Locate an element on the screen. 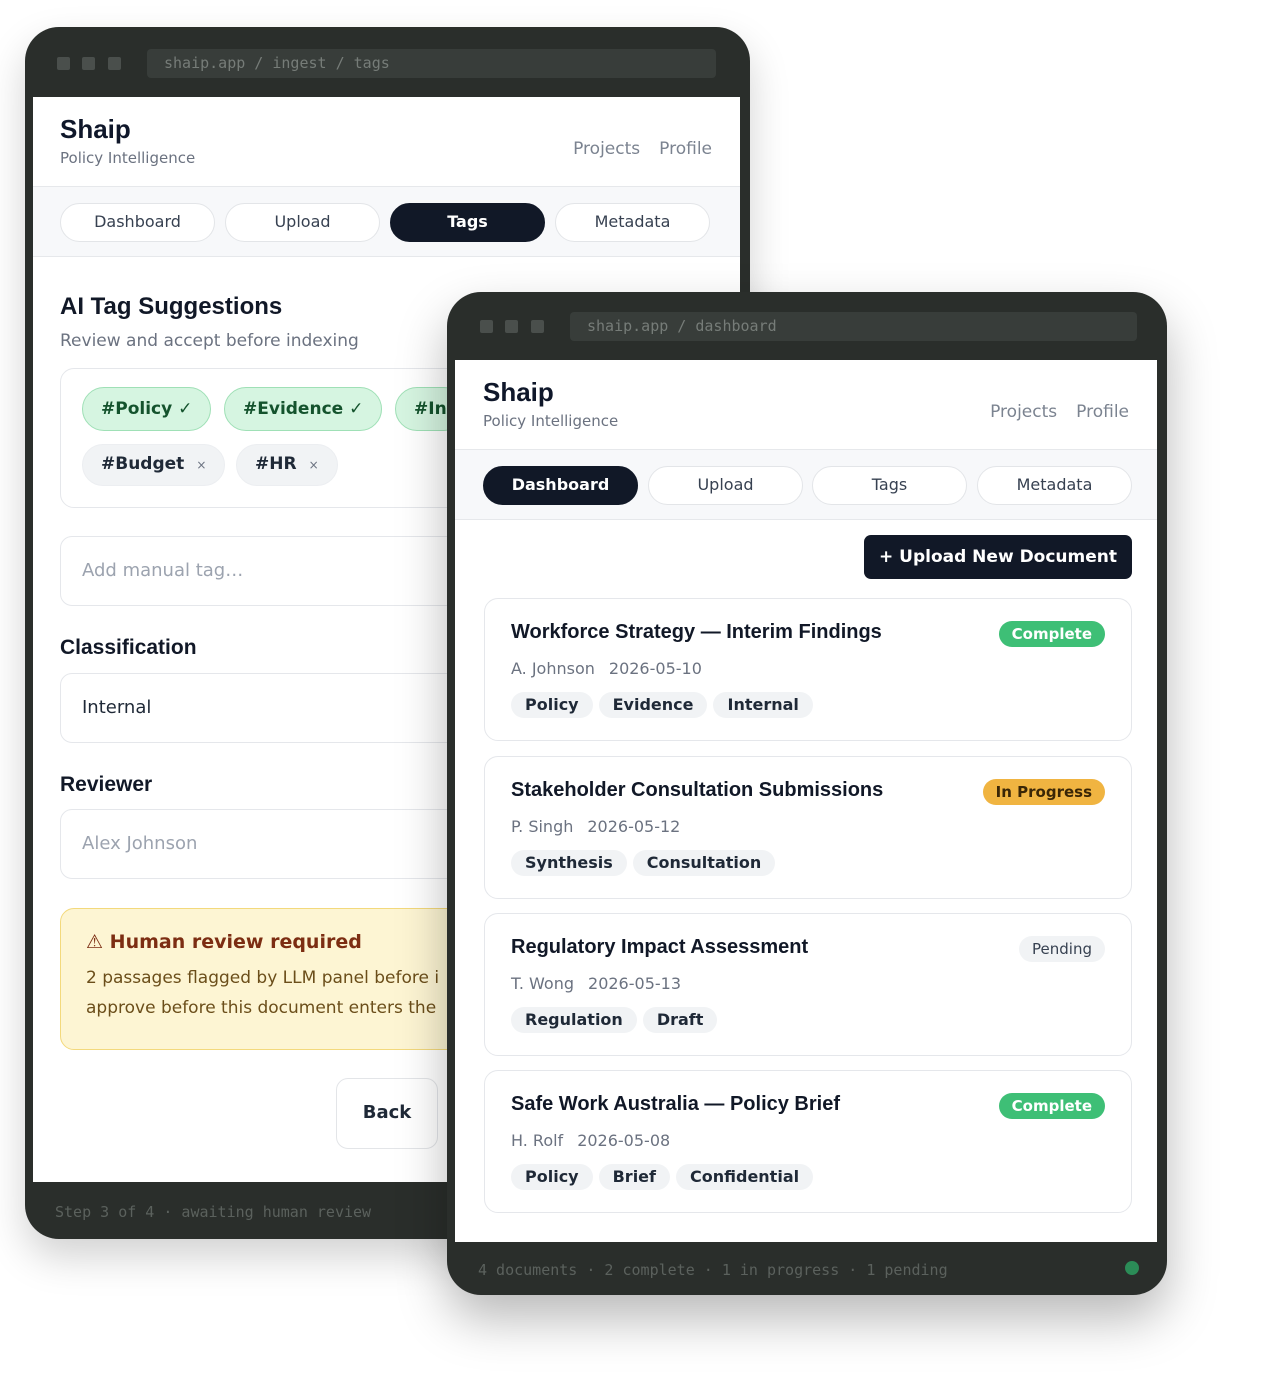  document-tags: Policy Brief Confidential is located at coordinates (665, 1177).